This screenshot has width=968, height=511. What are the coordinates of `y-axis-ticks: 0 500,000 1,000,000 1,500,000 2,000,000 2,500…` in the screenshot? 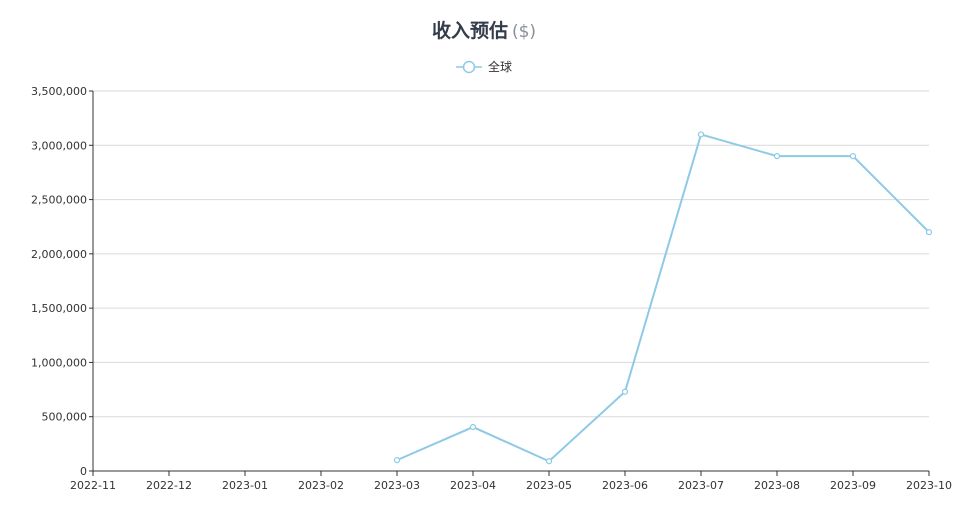 It's located at (62, 281).